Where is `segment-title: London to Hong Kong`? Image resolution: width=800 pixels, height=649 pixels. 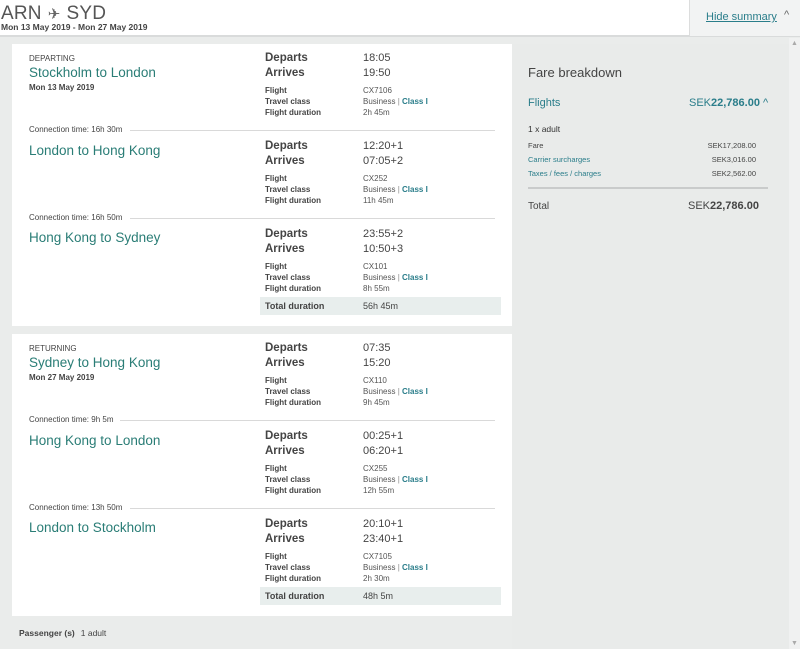
segment-title: London to Hong Kong is located at coordinates (95, 150).